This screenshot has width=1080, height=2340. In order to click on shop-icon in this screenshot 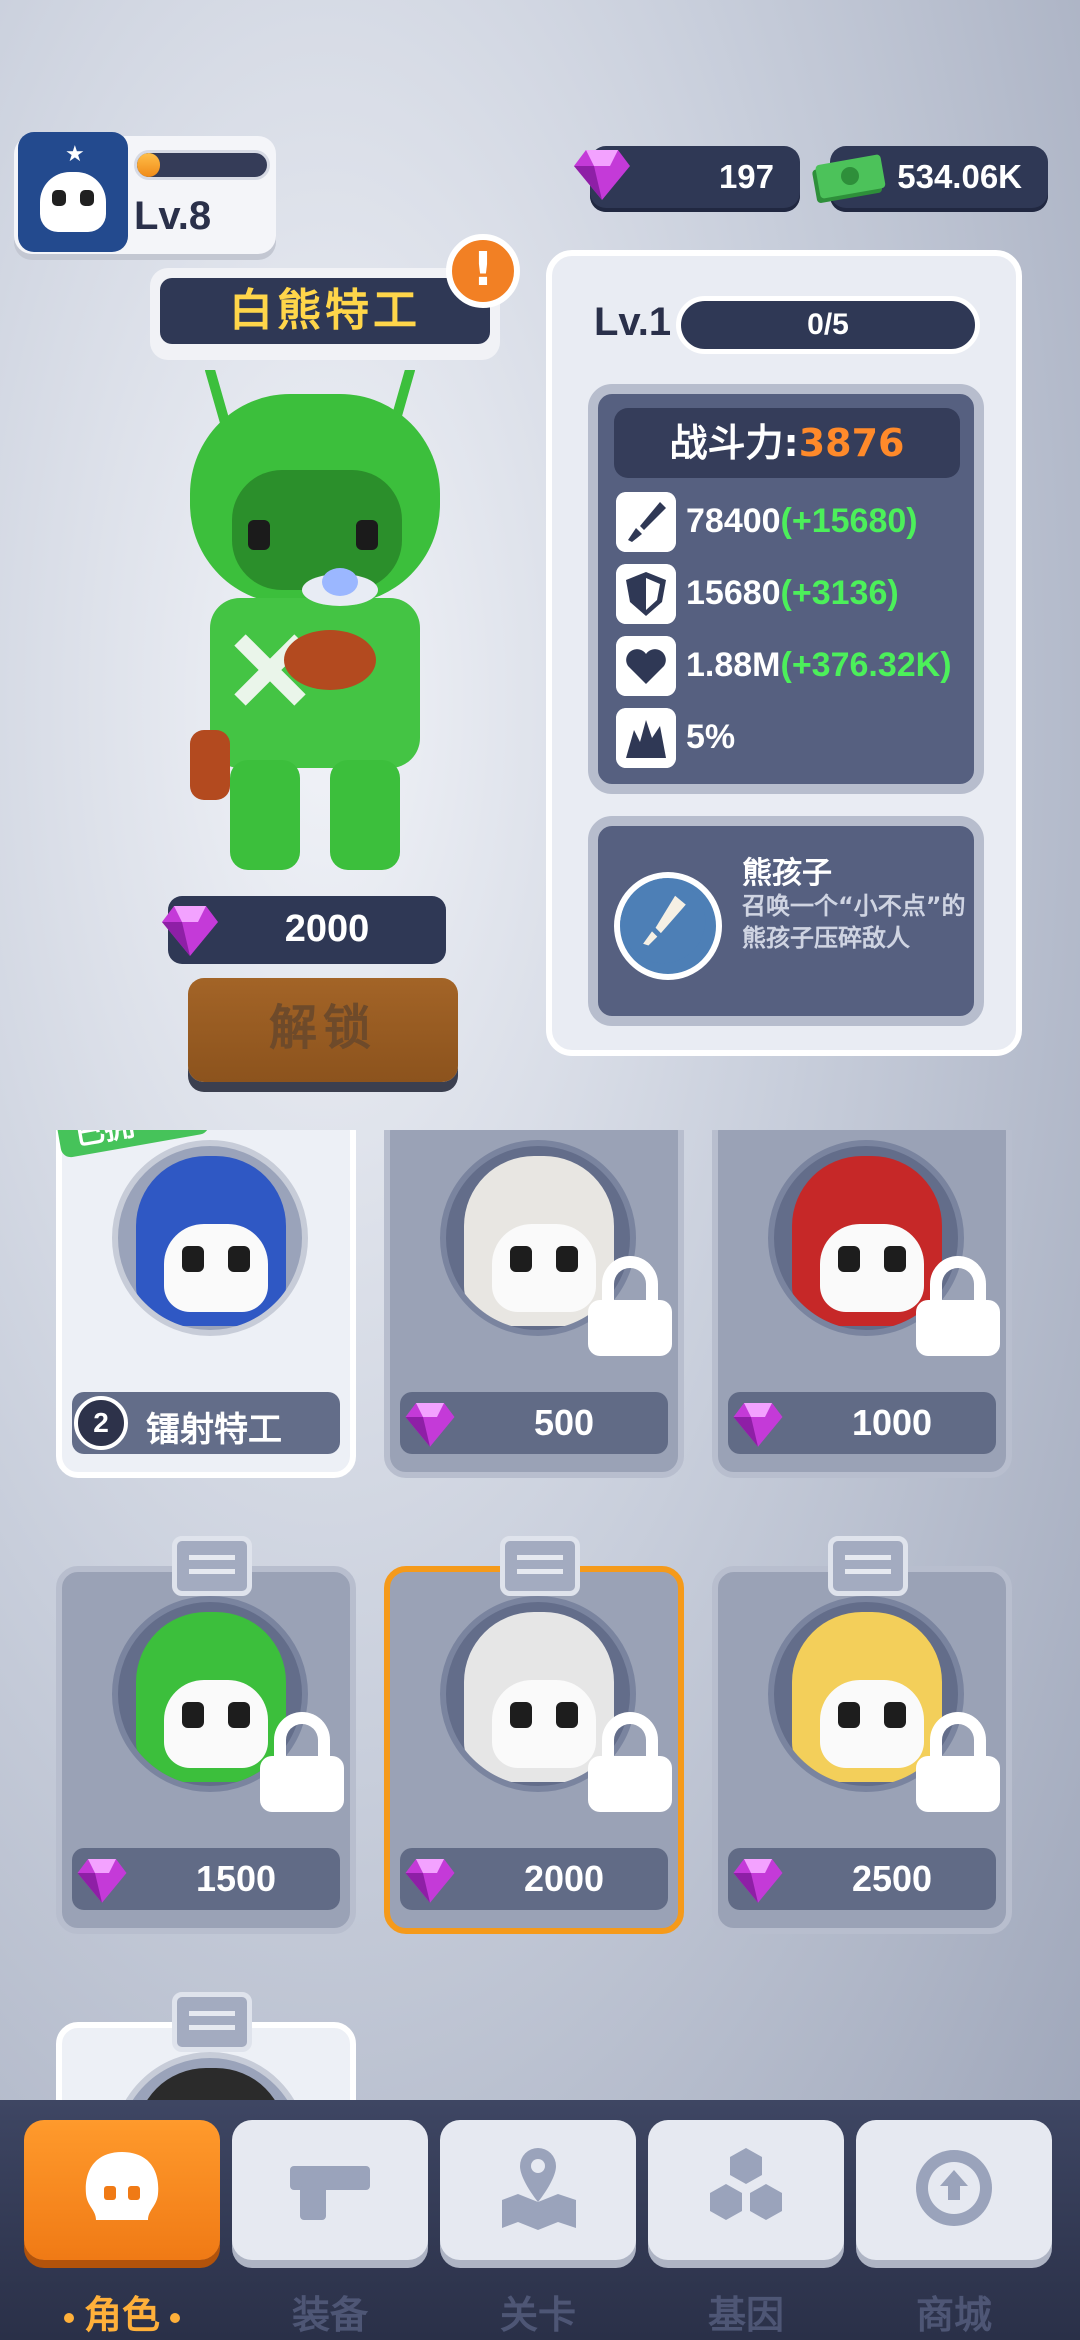, I will do `click(954, 2188)`.